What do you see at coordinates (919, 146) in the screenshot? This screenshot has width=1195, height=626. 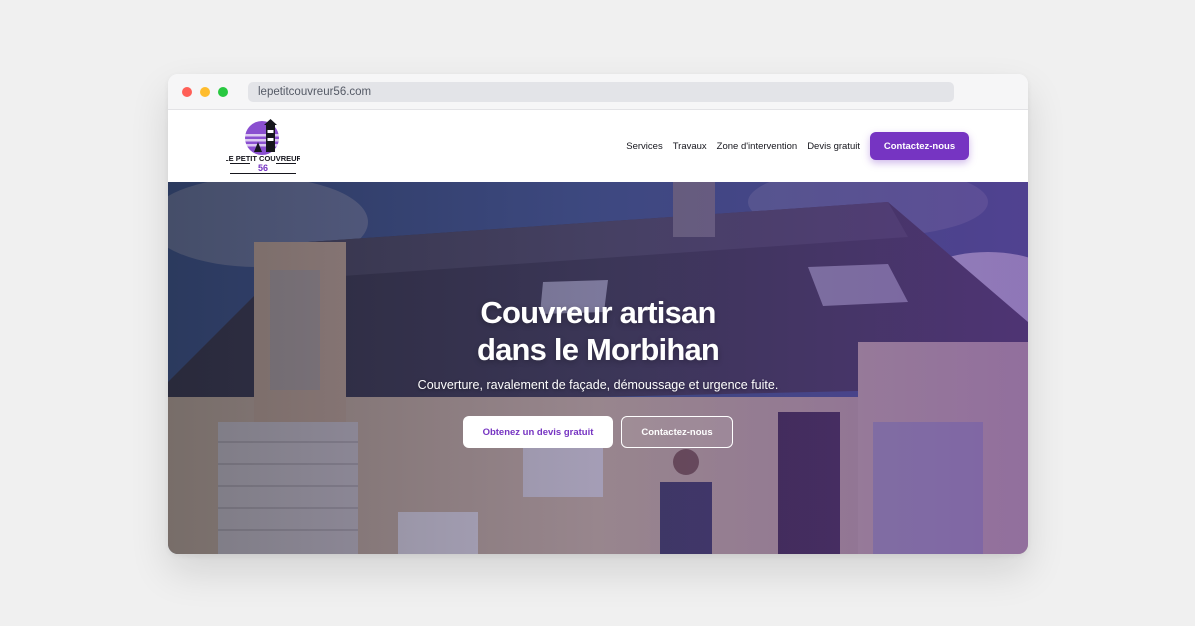 I see `contact-button: Contactez-nous` at bounding box center [919, 146].